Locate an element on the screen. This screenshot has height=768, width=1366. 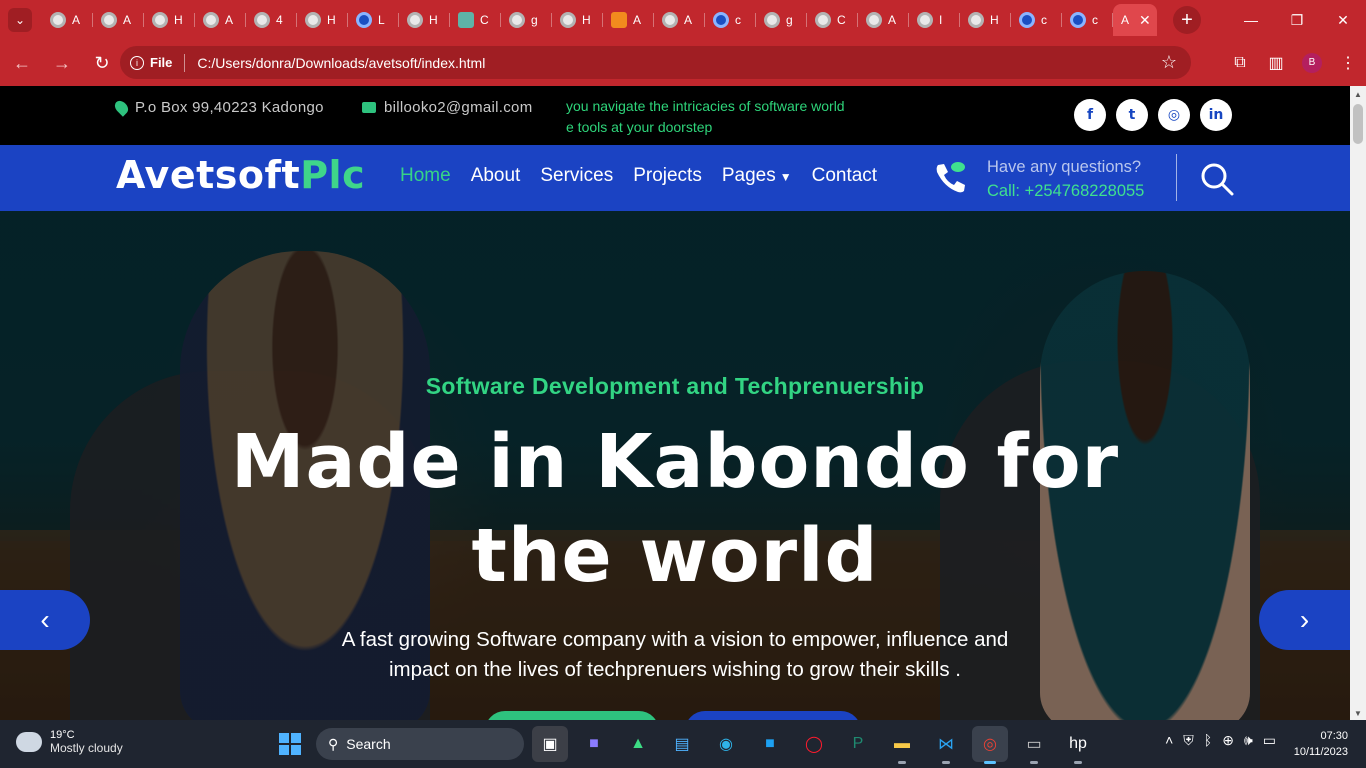
android-icon: ▲ is located at coordinates (638, 744).